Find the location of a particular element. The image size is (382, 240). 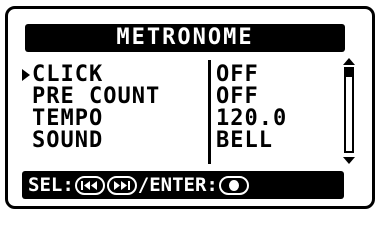

scroll-track is located at coordinates (349, 110).